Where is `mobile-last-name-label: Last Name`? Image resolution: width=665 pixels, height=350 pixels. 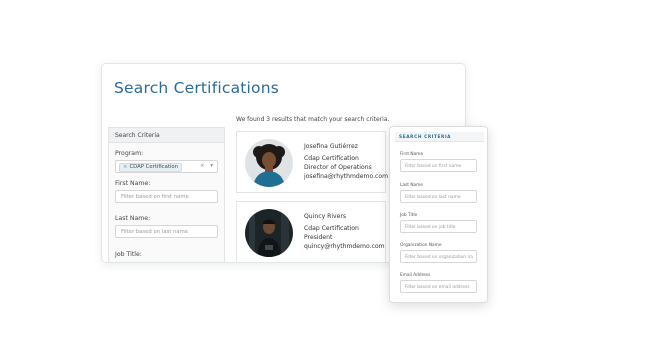 mobile-last-name-label: Last Name is located at coordinates (411, 185).